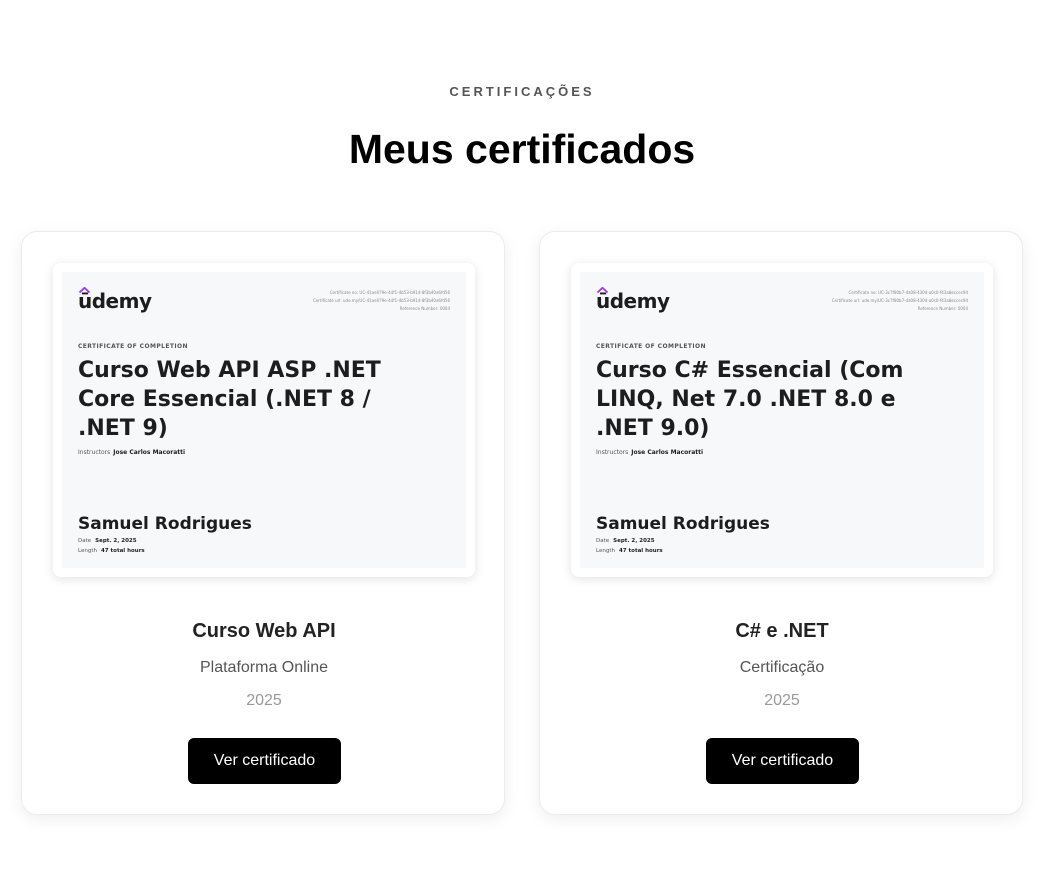  Describe the element at coordinates (782, 631) in the screenshot. I see `certificate-name: C# e .NET` at that location.